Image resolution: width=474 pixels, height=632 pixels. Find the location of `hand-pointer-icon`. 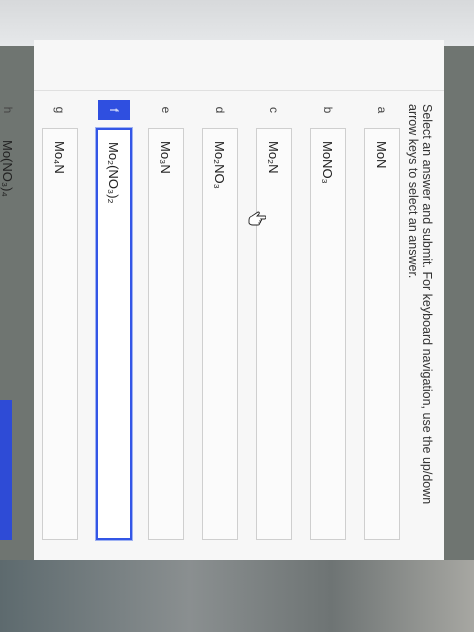

hand-pointer-icon is located at coordinates (257, 218).